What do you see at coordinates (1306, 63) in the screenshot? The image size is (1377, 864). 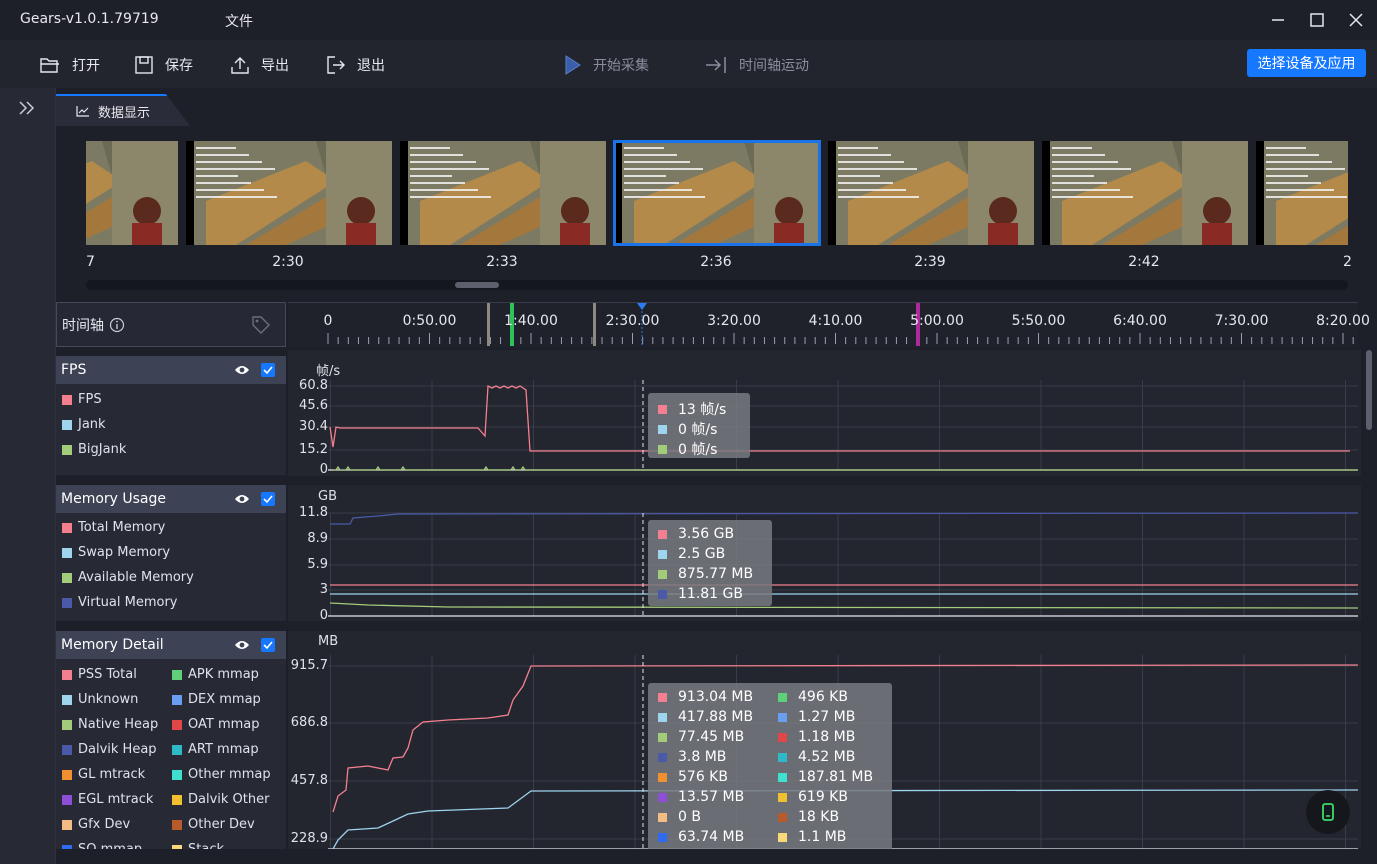 I see `select-device-button: 选择设备及应用` at bounding box center [1306, 63].